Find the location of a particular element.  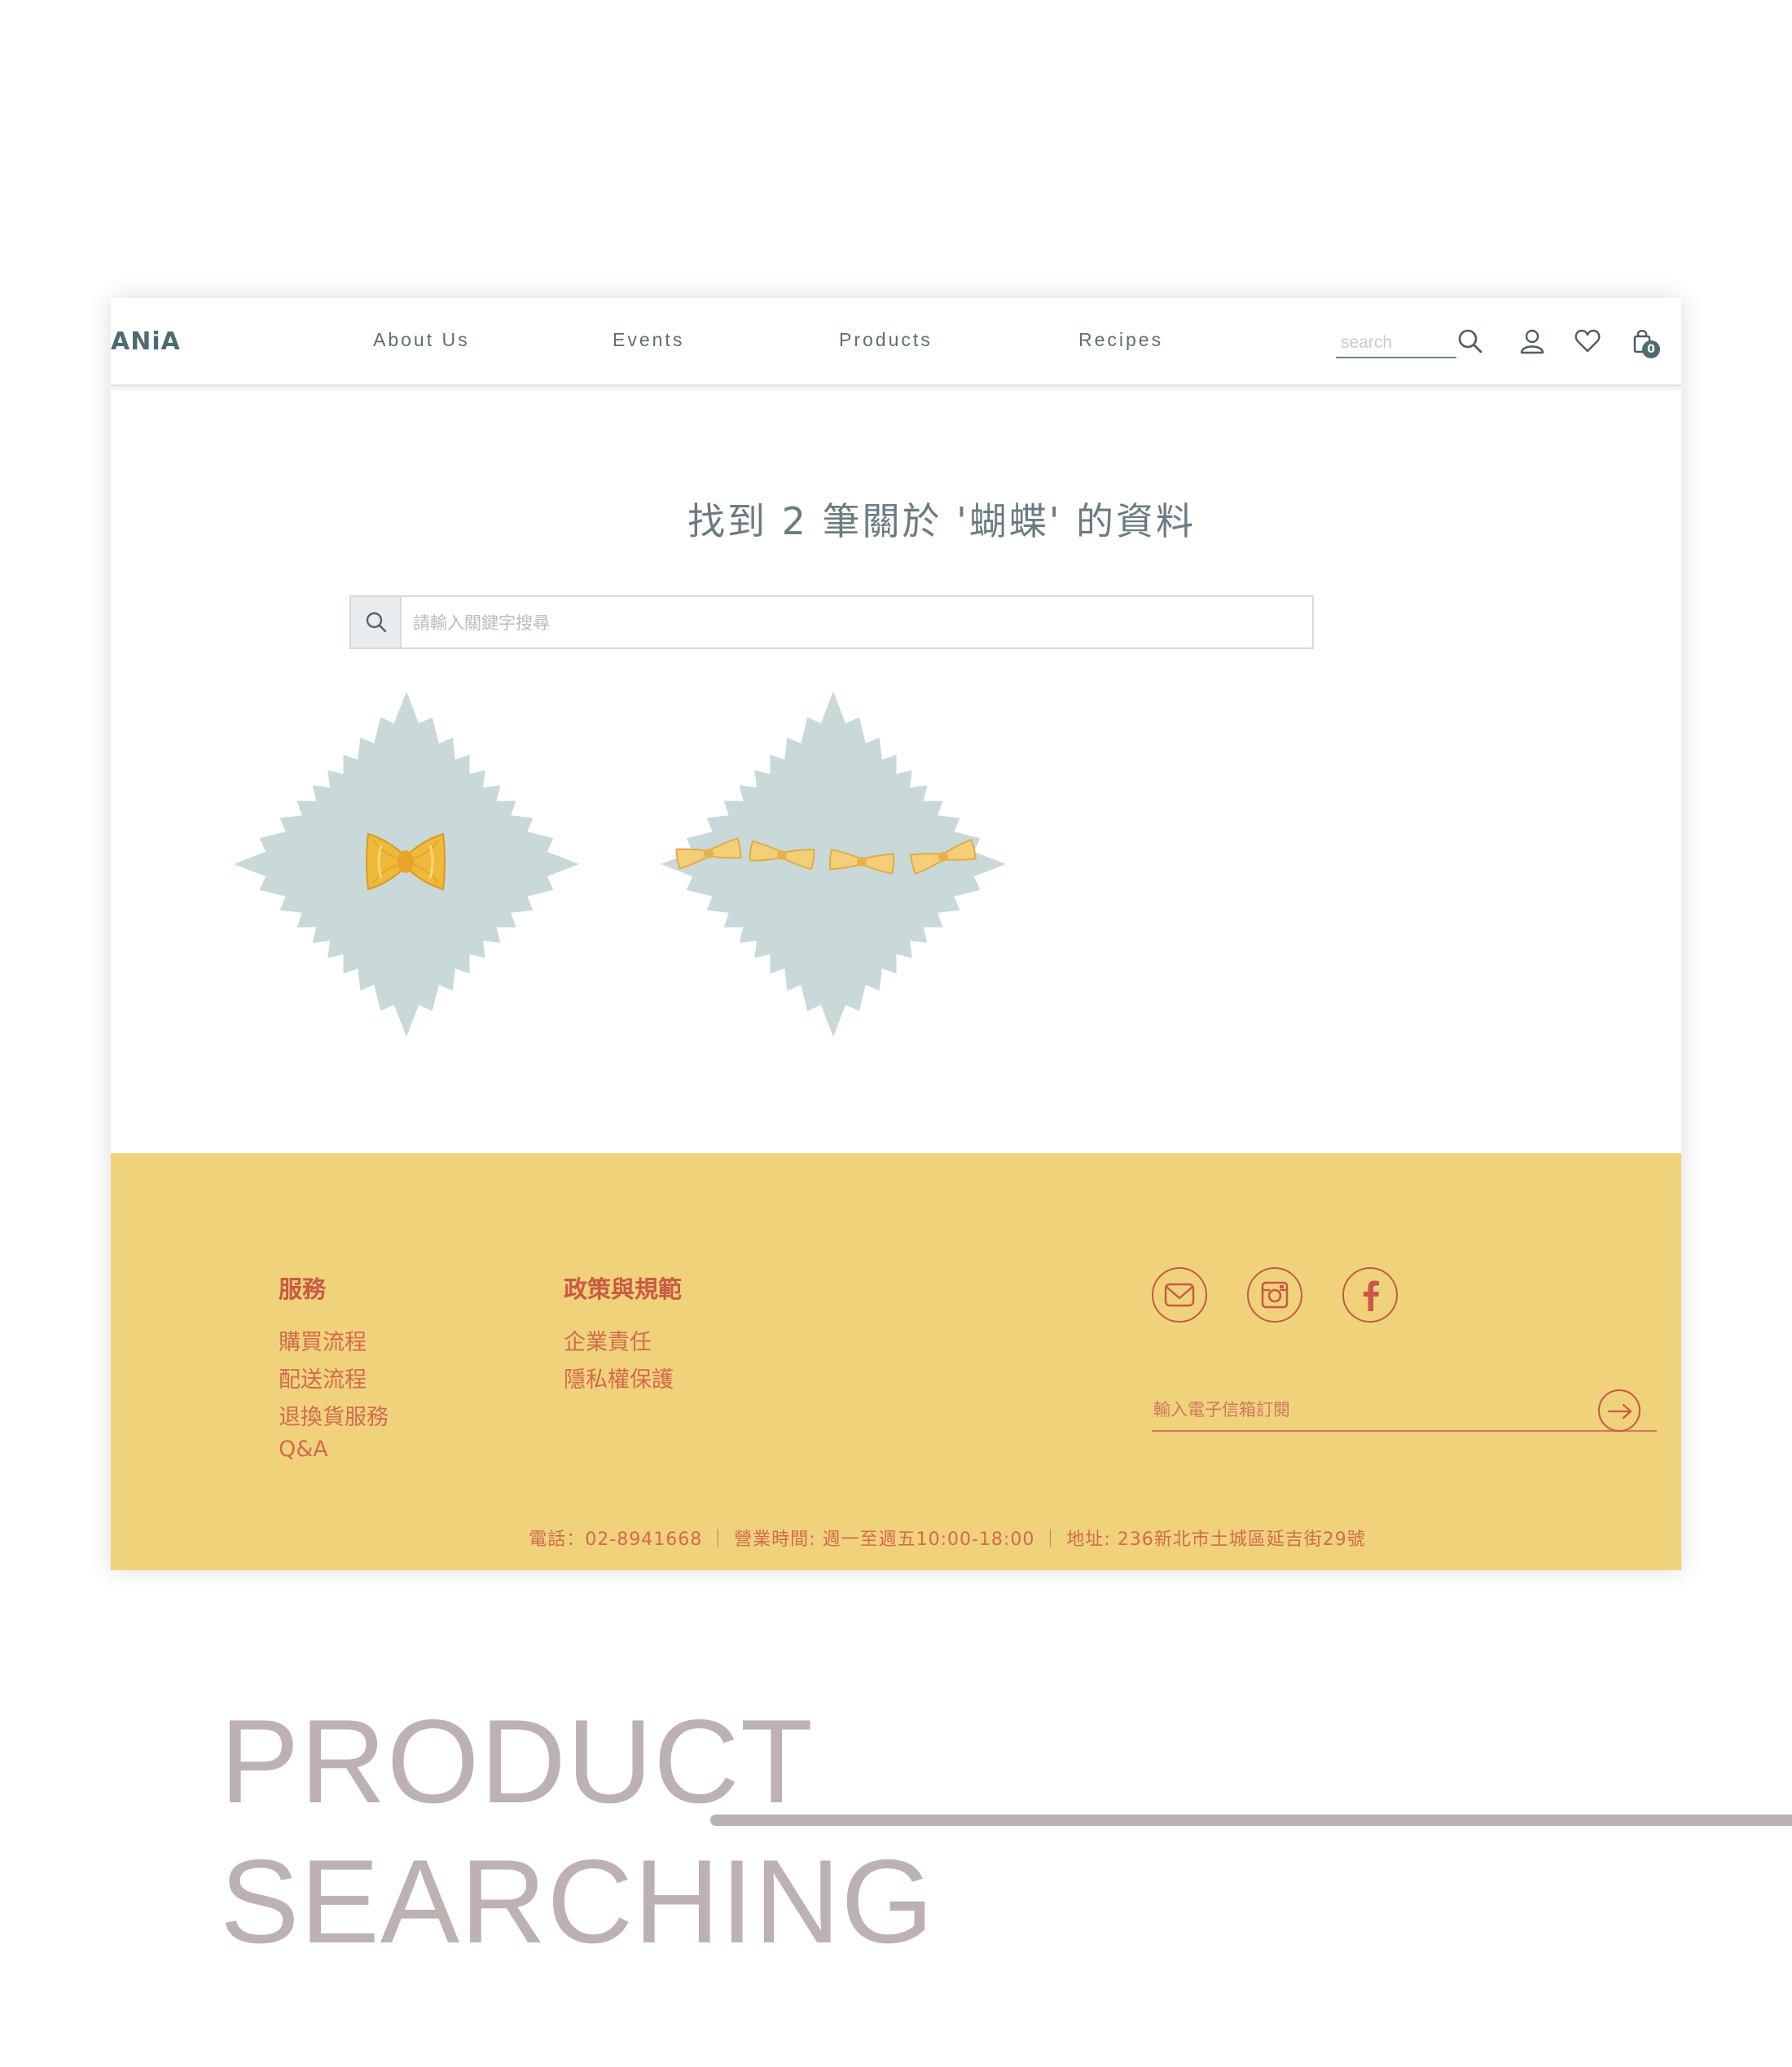

footer-link-purchase-process: 購買流程 is located at coordinates (323, 1340).